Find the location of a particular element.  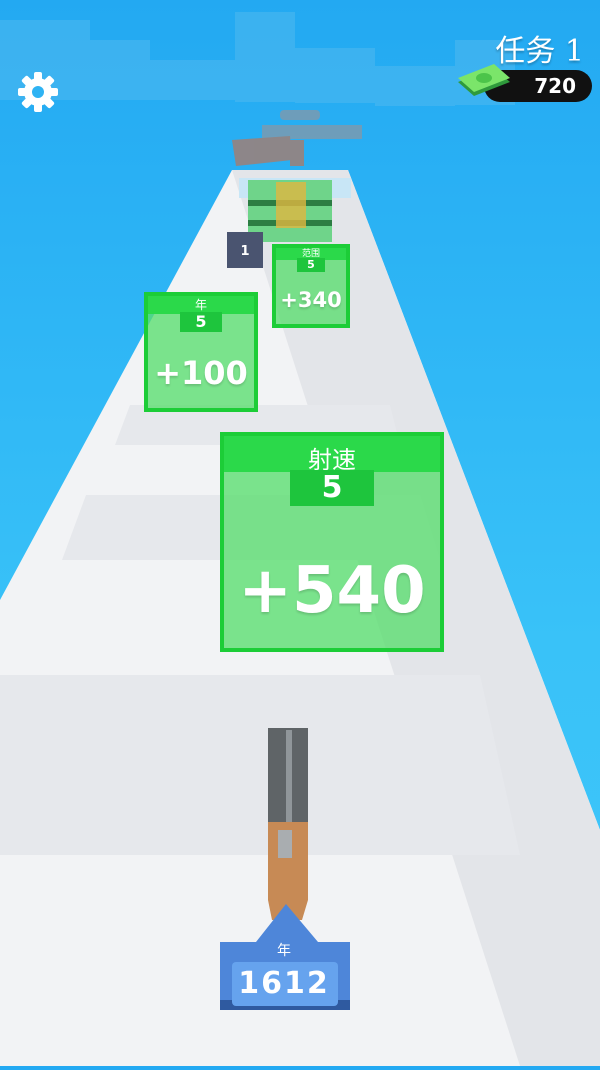

gate-bonus: +340 is located at coordinates (311, 300).